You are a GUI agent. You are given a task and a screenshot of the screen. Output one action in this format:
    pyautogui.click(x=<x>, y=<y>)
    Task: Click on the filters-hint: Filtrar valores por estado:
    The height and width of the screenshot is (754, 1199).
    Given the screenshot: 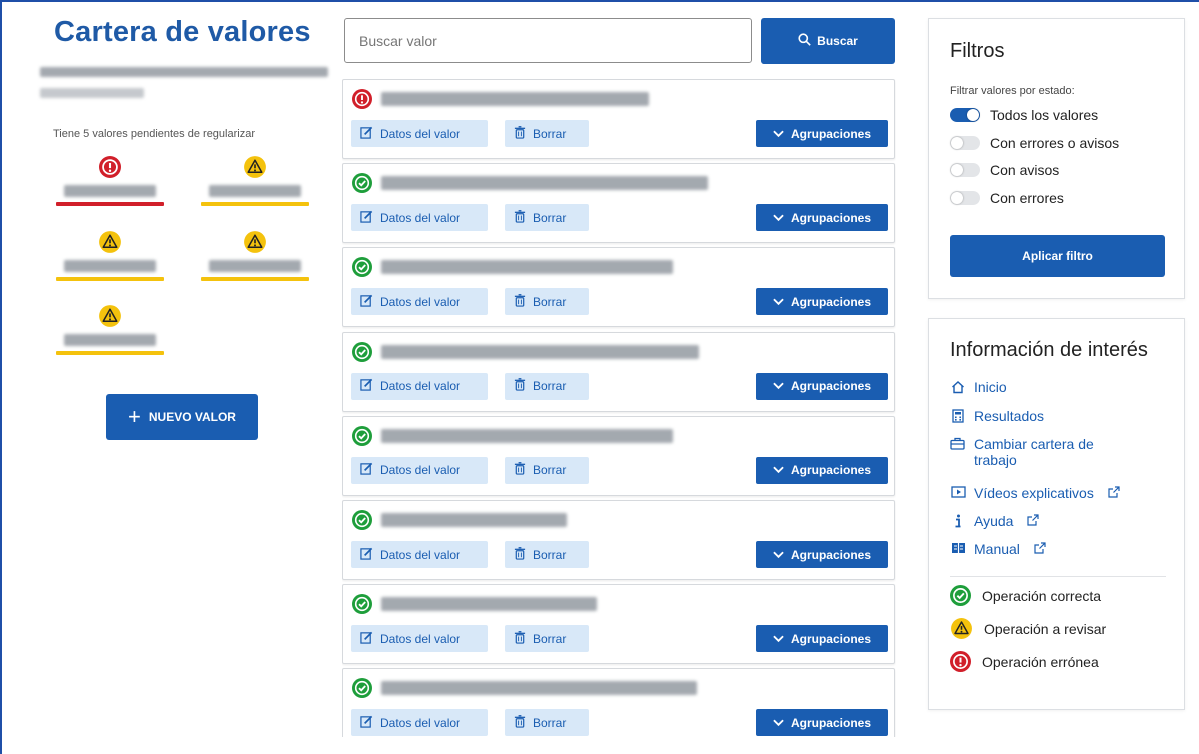 What is the action you would take?
    pyautogui.click(x=1012, y=91)
    